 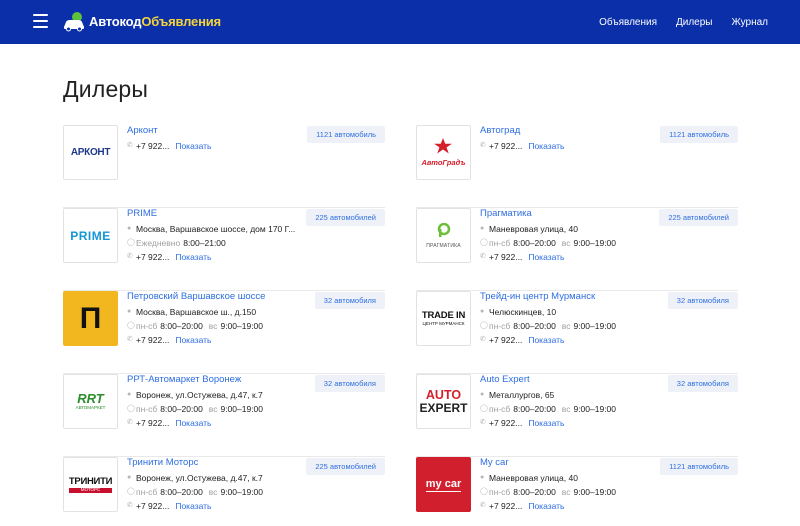 I want to click on page-title: Дилеры, so click(x=106, y=89).